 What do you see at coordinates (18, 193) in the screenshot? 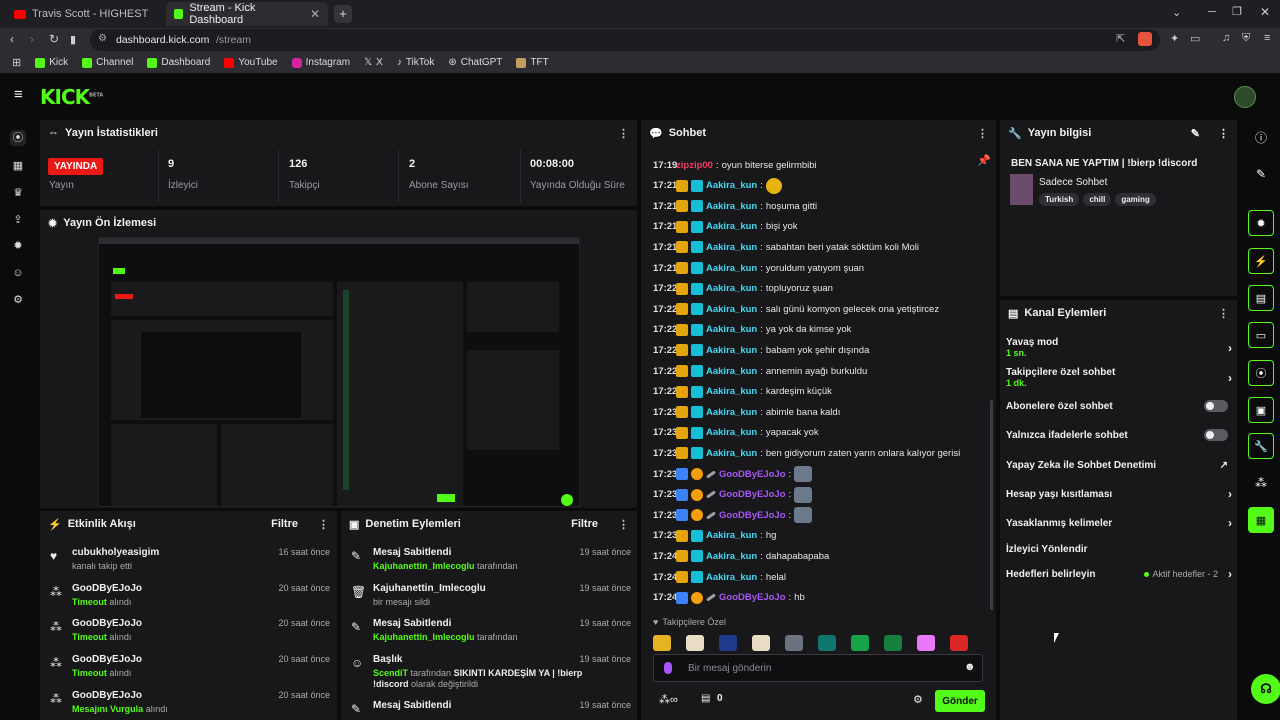
I see `trophy-nav-icon: ♛` at bounding box center [18, 193].